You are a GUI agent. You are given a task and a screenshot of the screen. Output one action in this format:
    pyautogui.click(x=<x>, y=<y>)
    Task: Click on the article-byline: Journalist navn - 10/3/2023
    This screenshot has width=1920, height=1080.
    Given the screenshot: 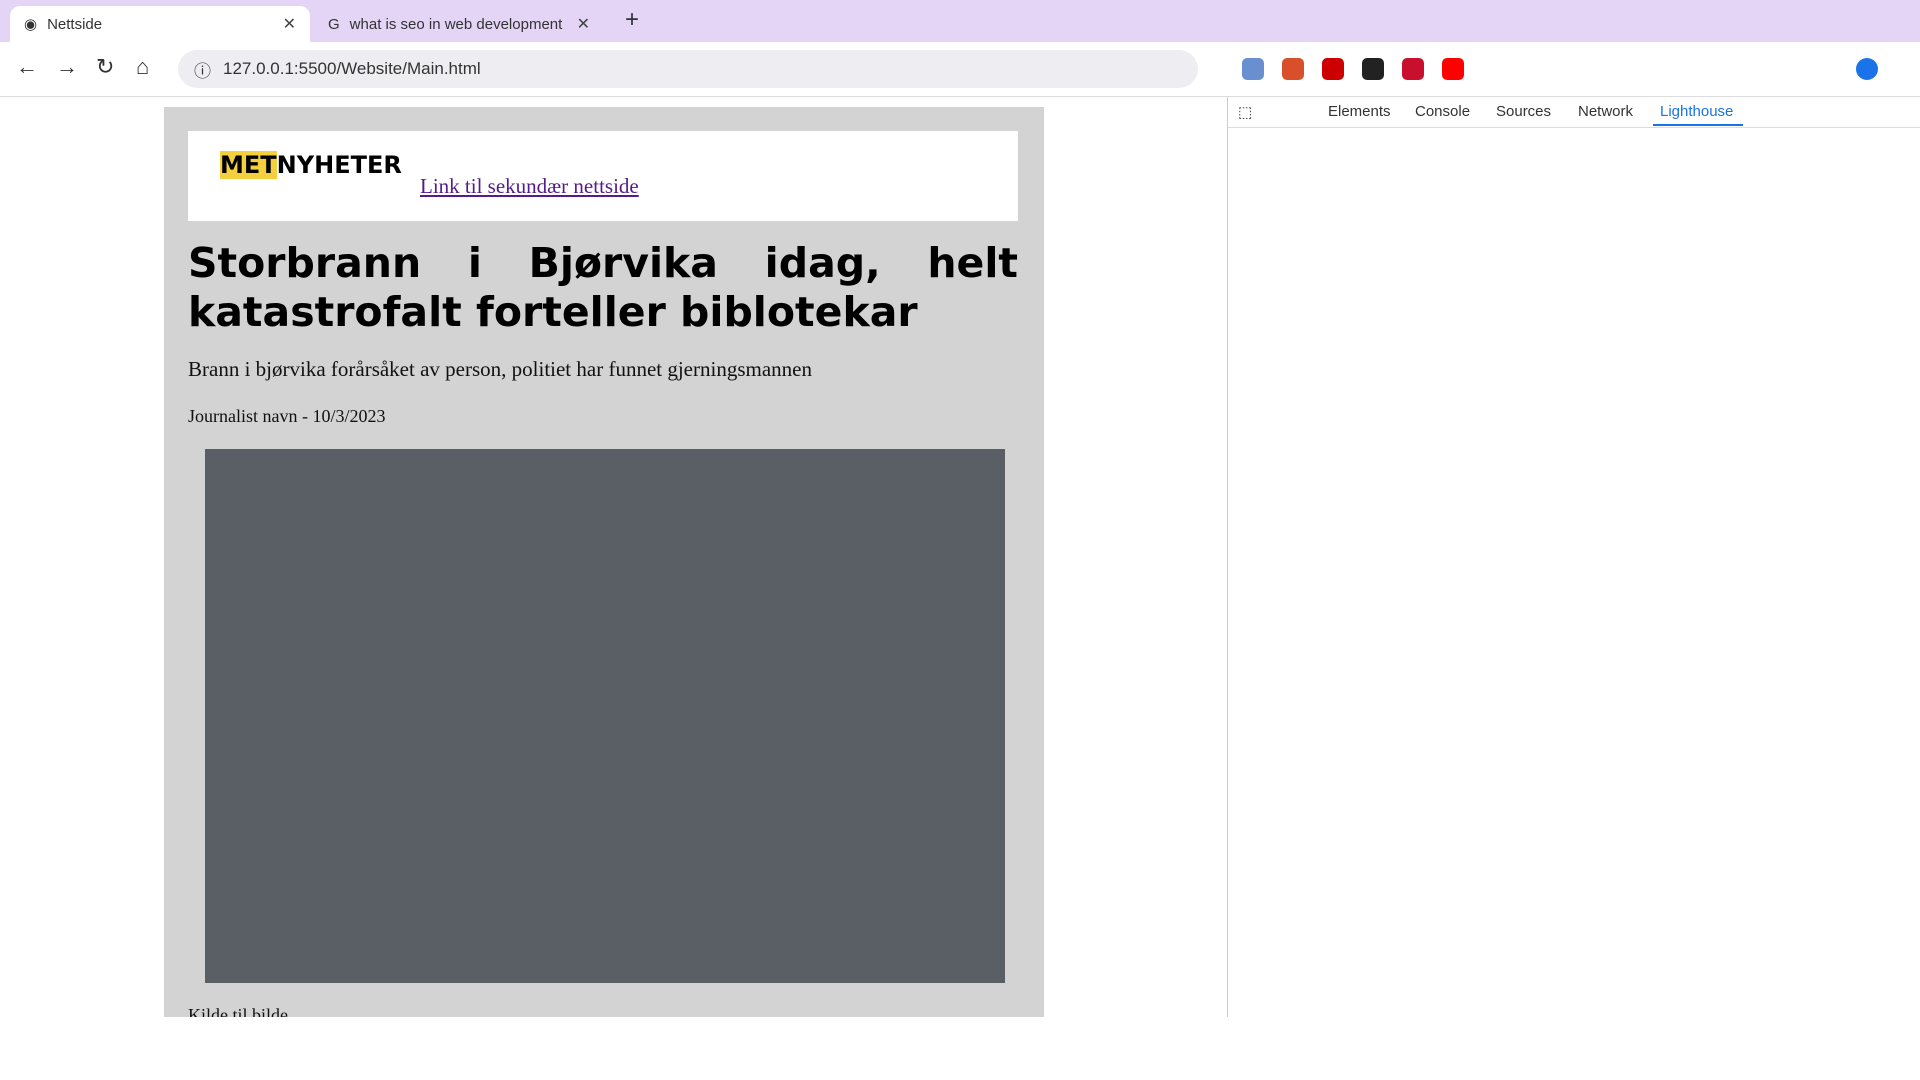 What is the action you would take?
    pyautogui.click(x=287, y=416)
    